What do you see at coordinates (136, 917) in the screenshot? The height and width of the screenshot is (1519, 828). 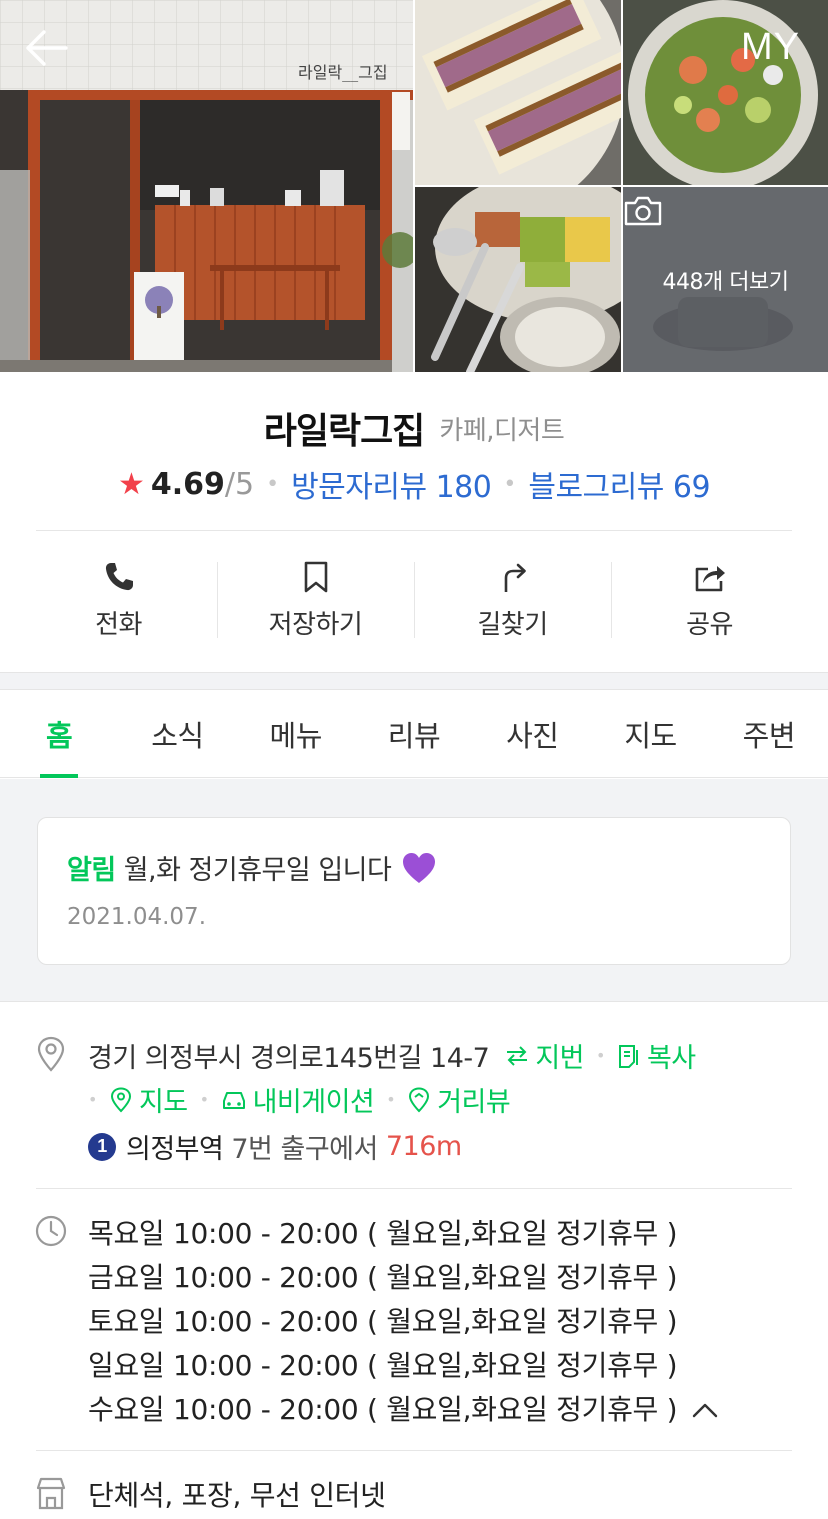 I see `notice-date: 2021.04.07.` at bounding box center [136, 917].